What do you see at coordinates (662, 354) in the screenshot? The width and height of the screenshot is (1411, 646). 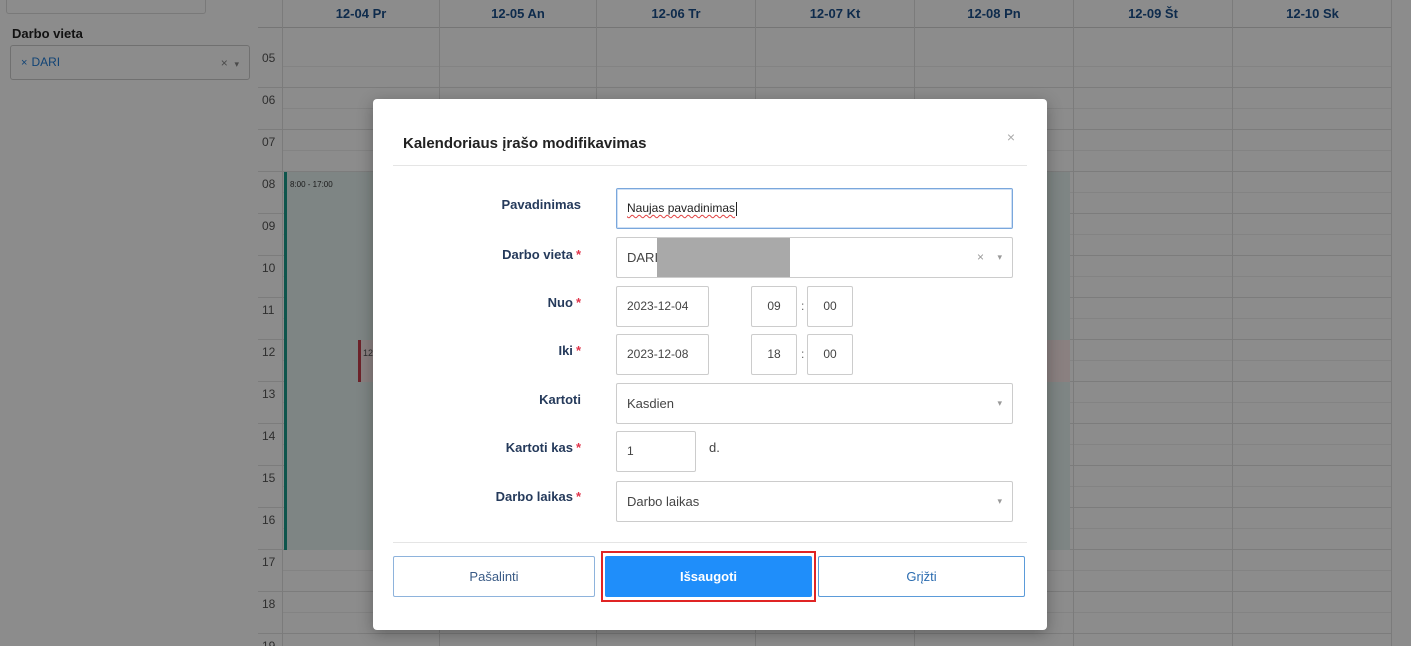 I see `to-date-input: 2023-12-08` at bounding box center [662, 354].